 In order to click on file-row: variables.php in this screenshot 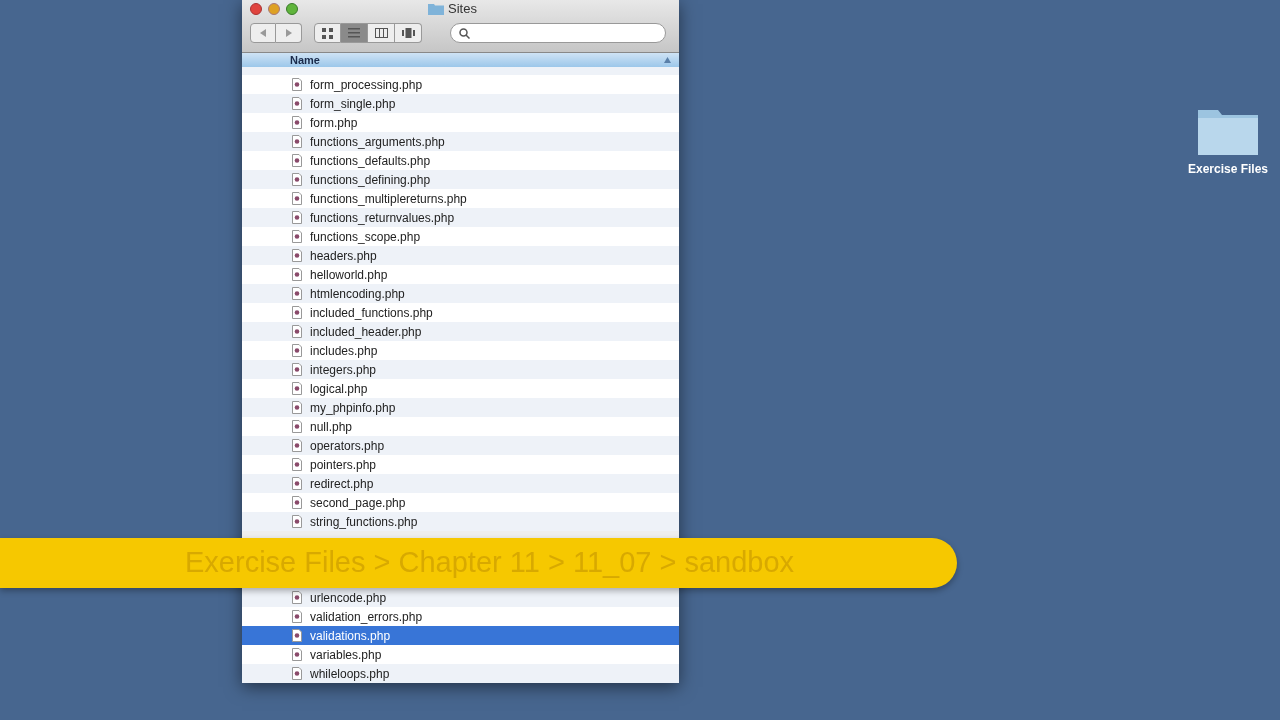, I will do `click(460, 654)`.